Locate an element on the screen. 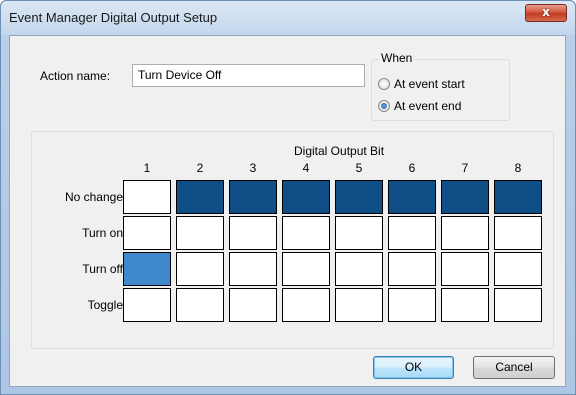 This screenshot has width=576, height=395. column-header-1: 1 is located at coordinates (147, 168).